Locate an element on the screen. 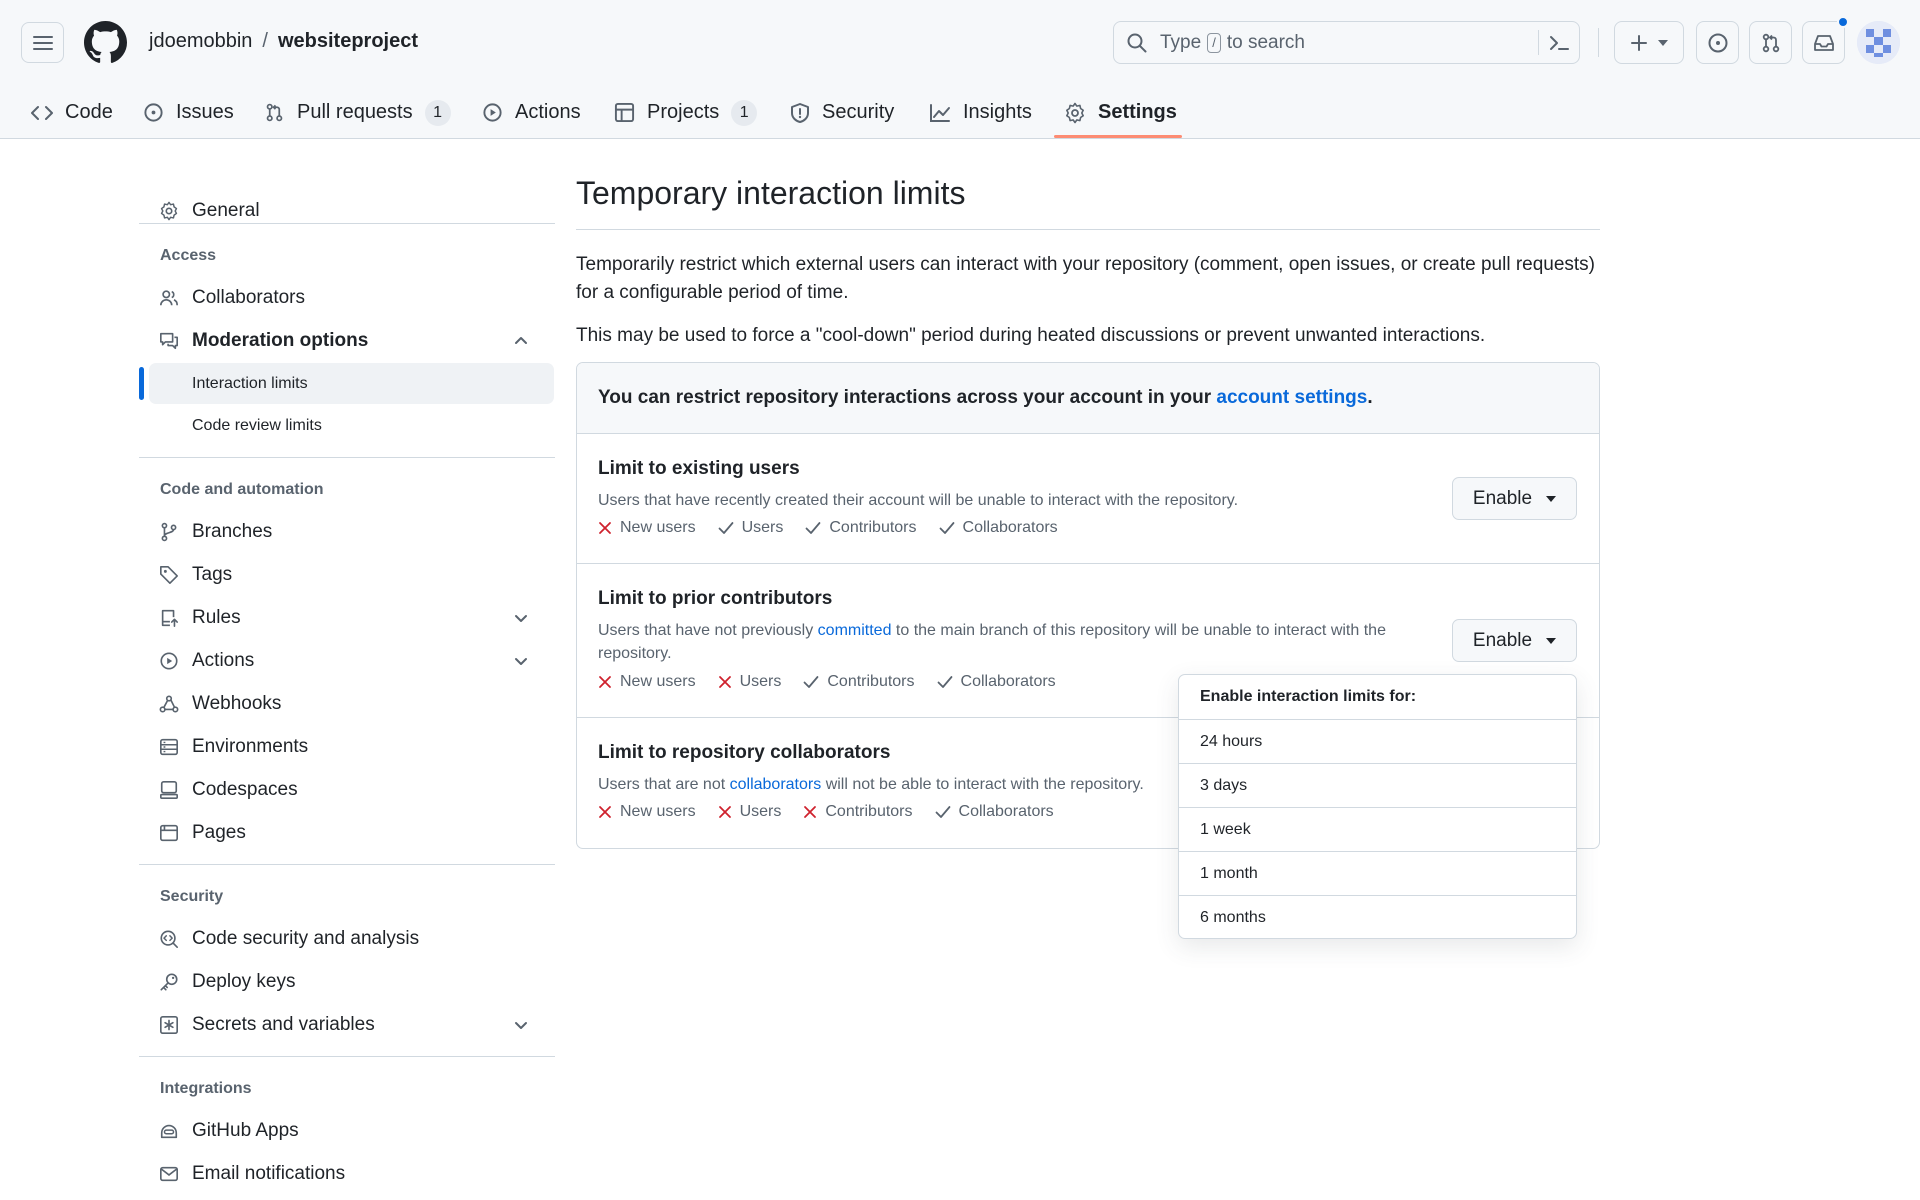 This screenshot has width=1920, height=1200. slash-key-hint: / is located at coordinates (1214, 42).